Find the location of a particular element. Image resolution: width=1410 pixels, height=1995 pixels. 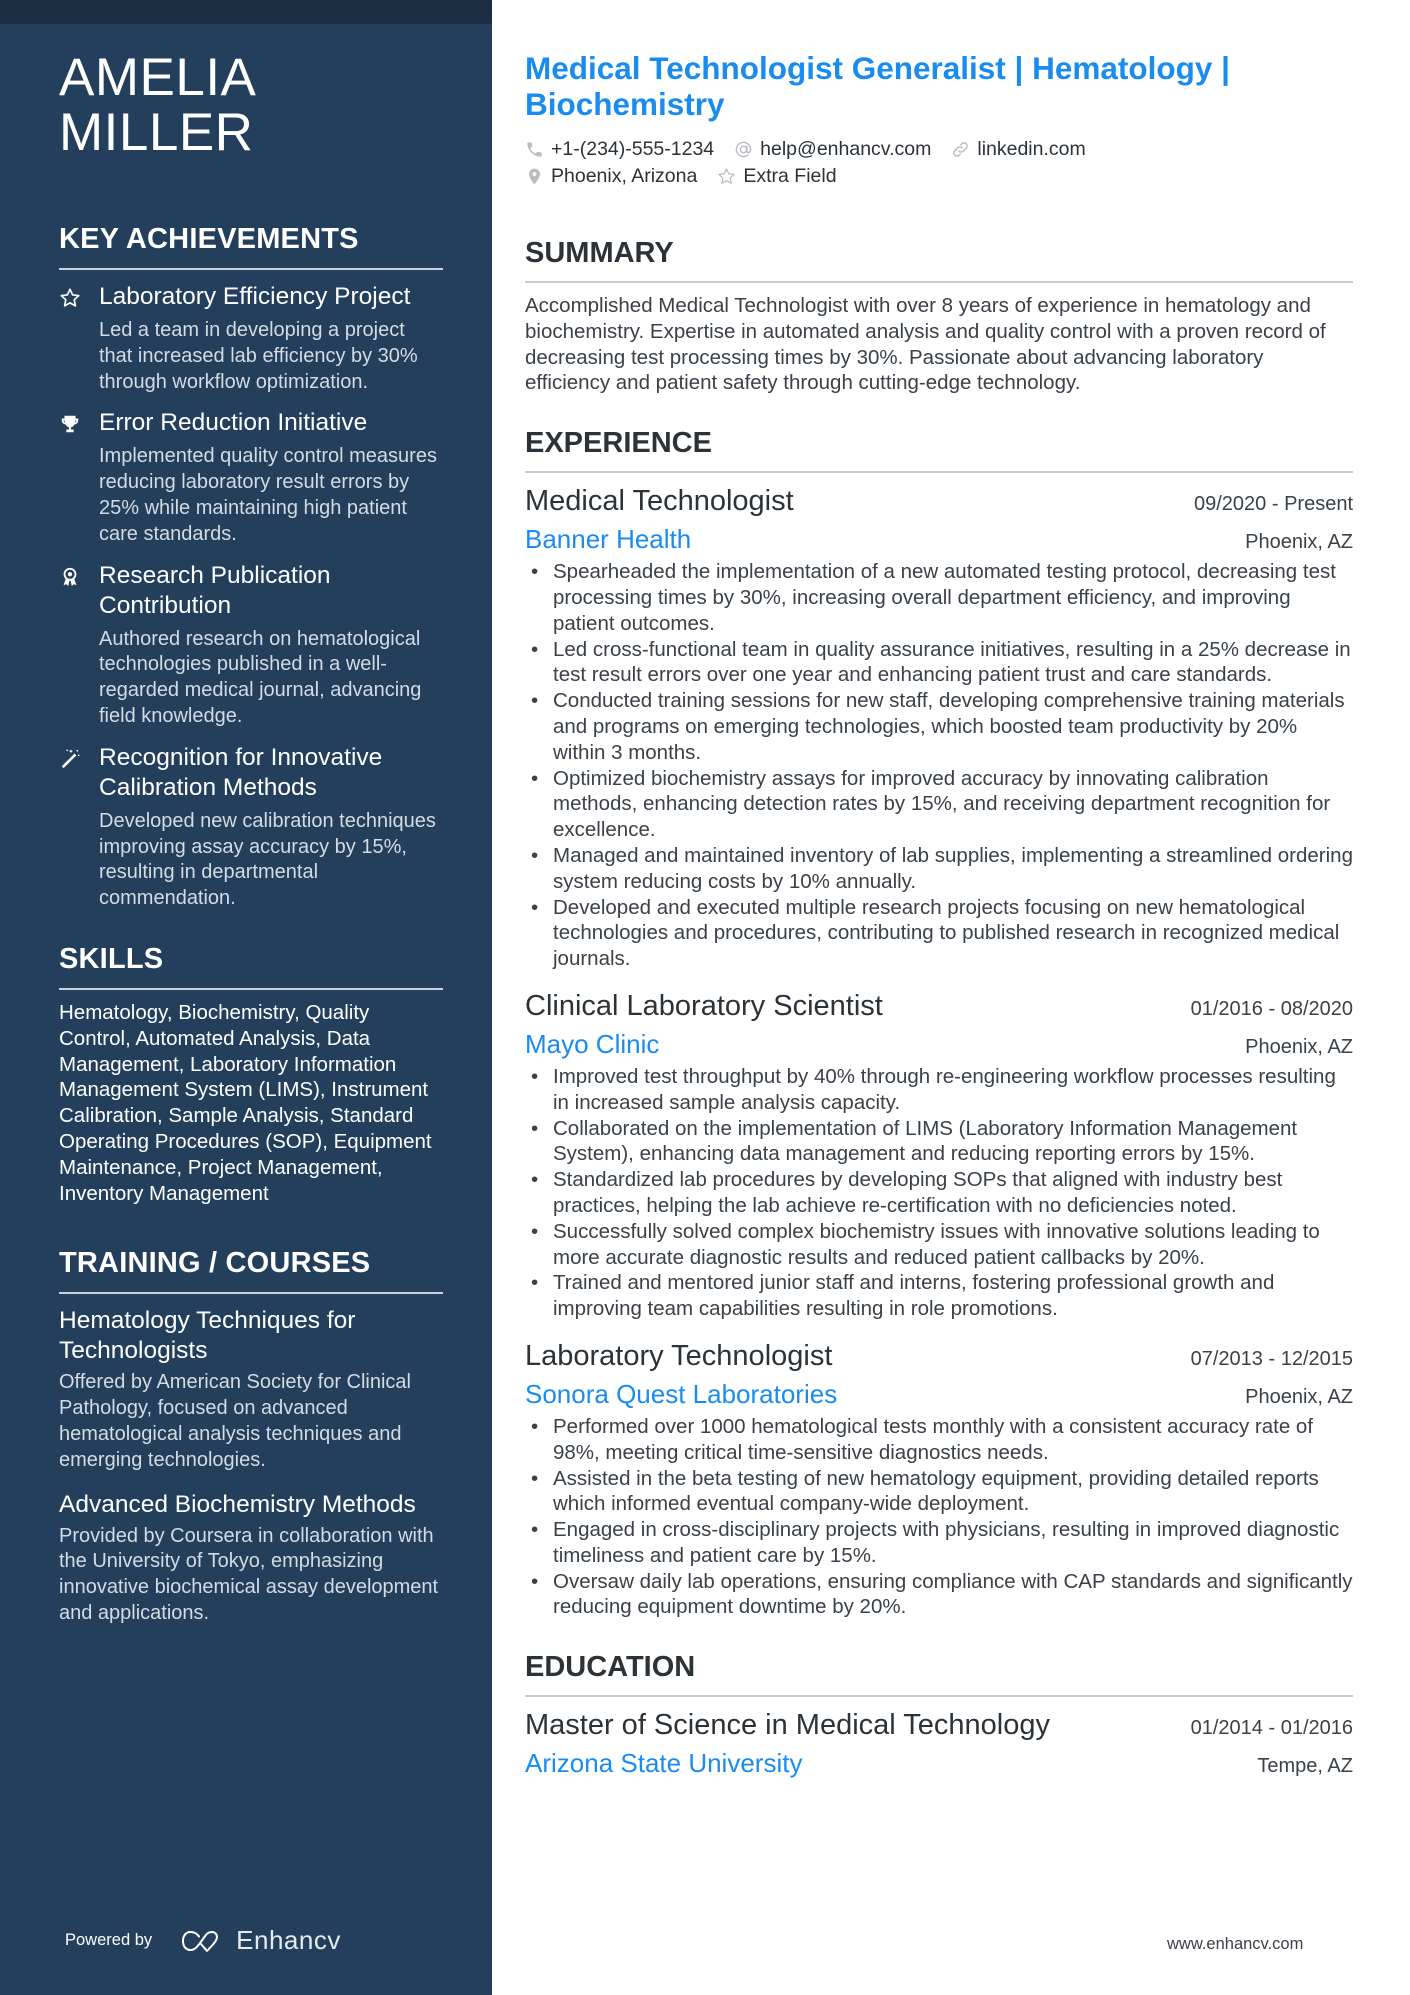

education-dates: 01/2014 - 01/2016 is located at coordinates (1271, 1728).